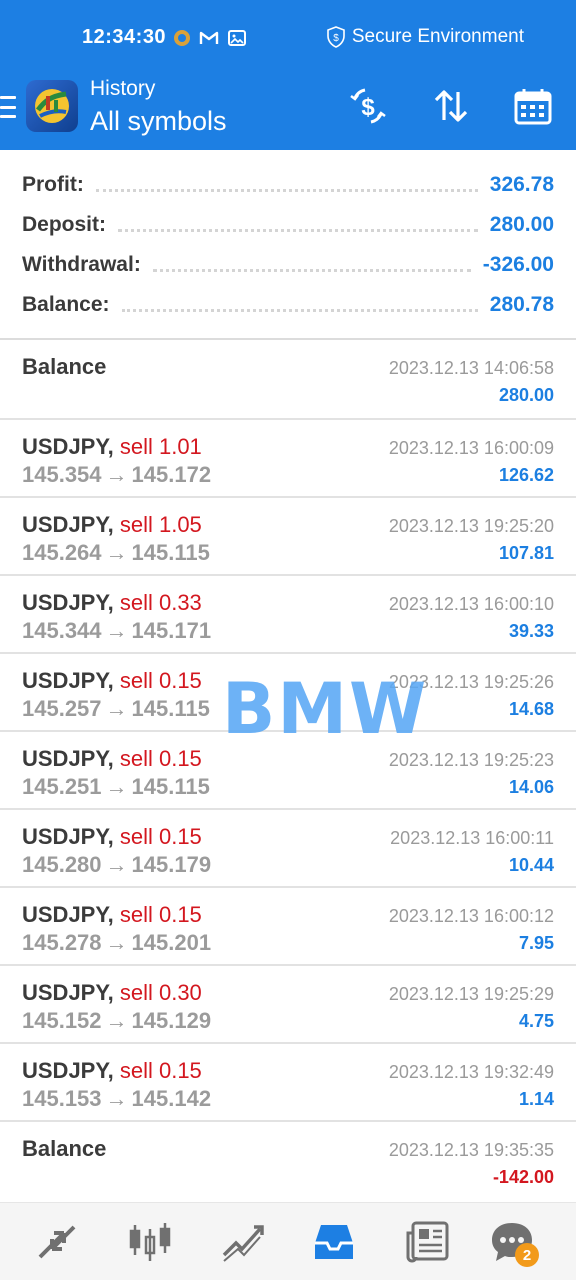 Image resolution: width=576 pixels, height=1280 pixels. What do you see at coordinates (523, 1177) in the screenshot?
I see `deal-profit: -142.00` at bounding box center [523, 1177].